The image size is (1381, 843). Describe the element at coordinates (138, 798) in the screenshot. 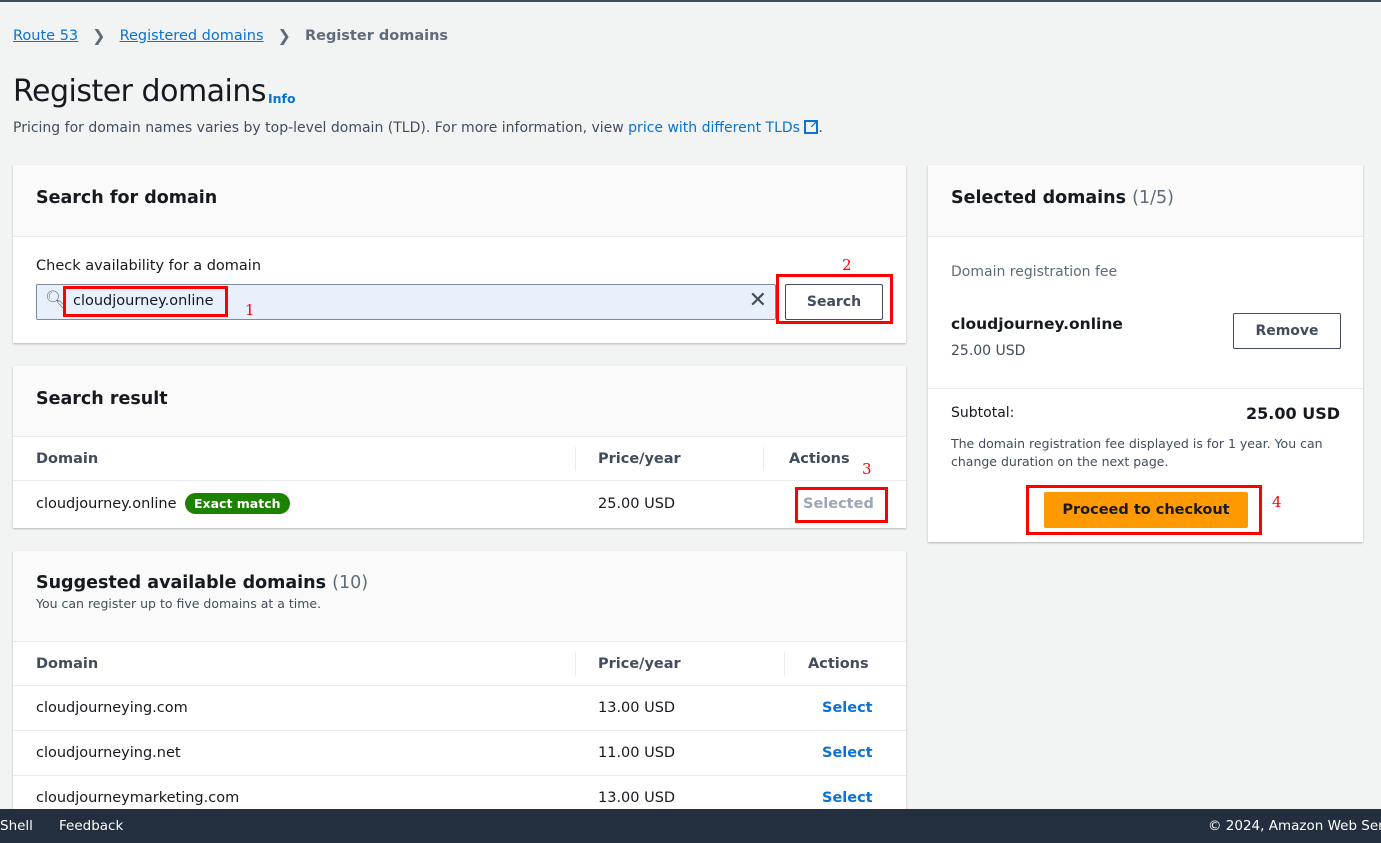

I see `domain-name: cloudjourneymarketing.com` at that location.